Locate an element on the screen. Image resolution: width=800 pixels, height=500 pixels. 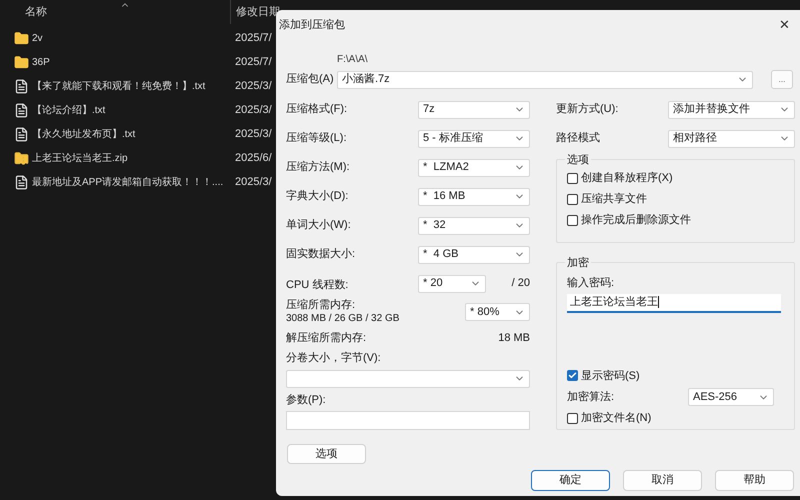
dialog-button: 取消 is located at coordinates (662, 480).